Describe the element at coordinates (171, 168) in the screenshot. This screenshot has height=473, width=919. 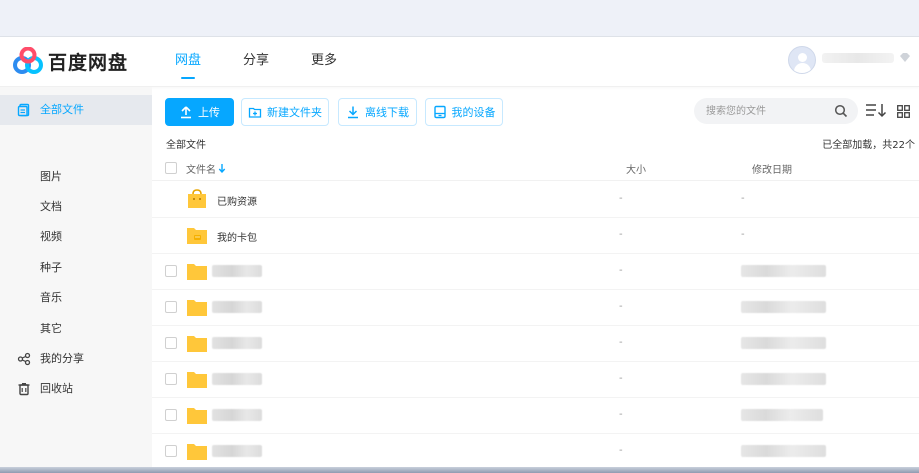
I see `select-all-checkbox` at that location.